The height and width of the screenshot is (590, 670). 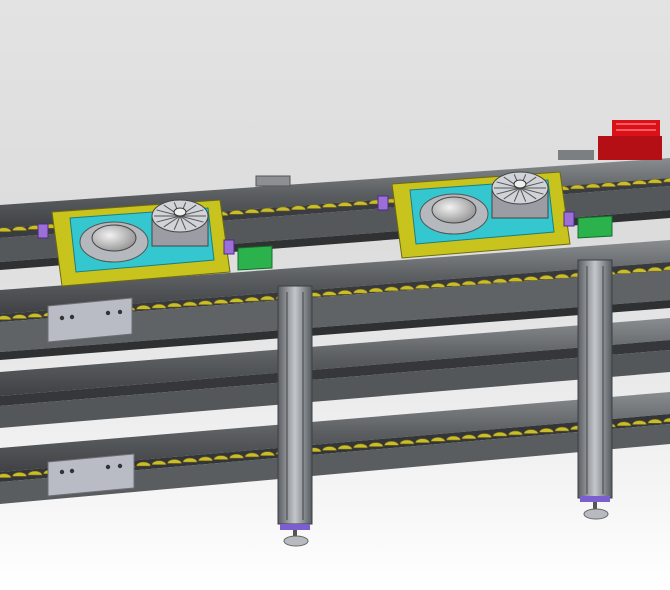 I want to click on support-leg-left, so click(x=295, y=405).